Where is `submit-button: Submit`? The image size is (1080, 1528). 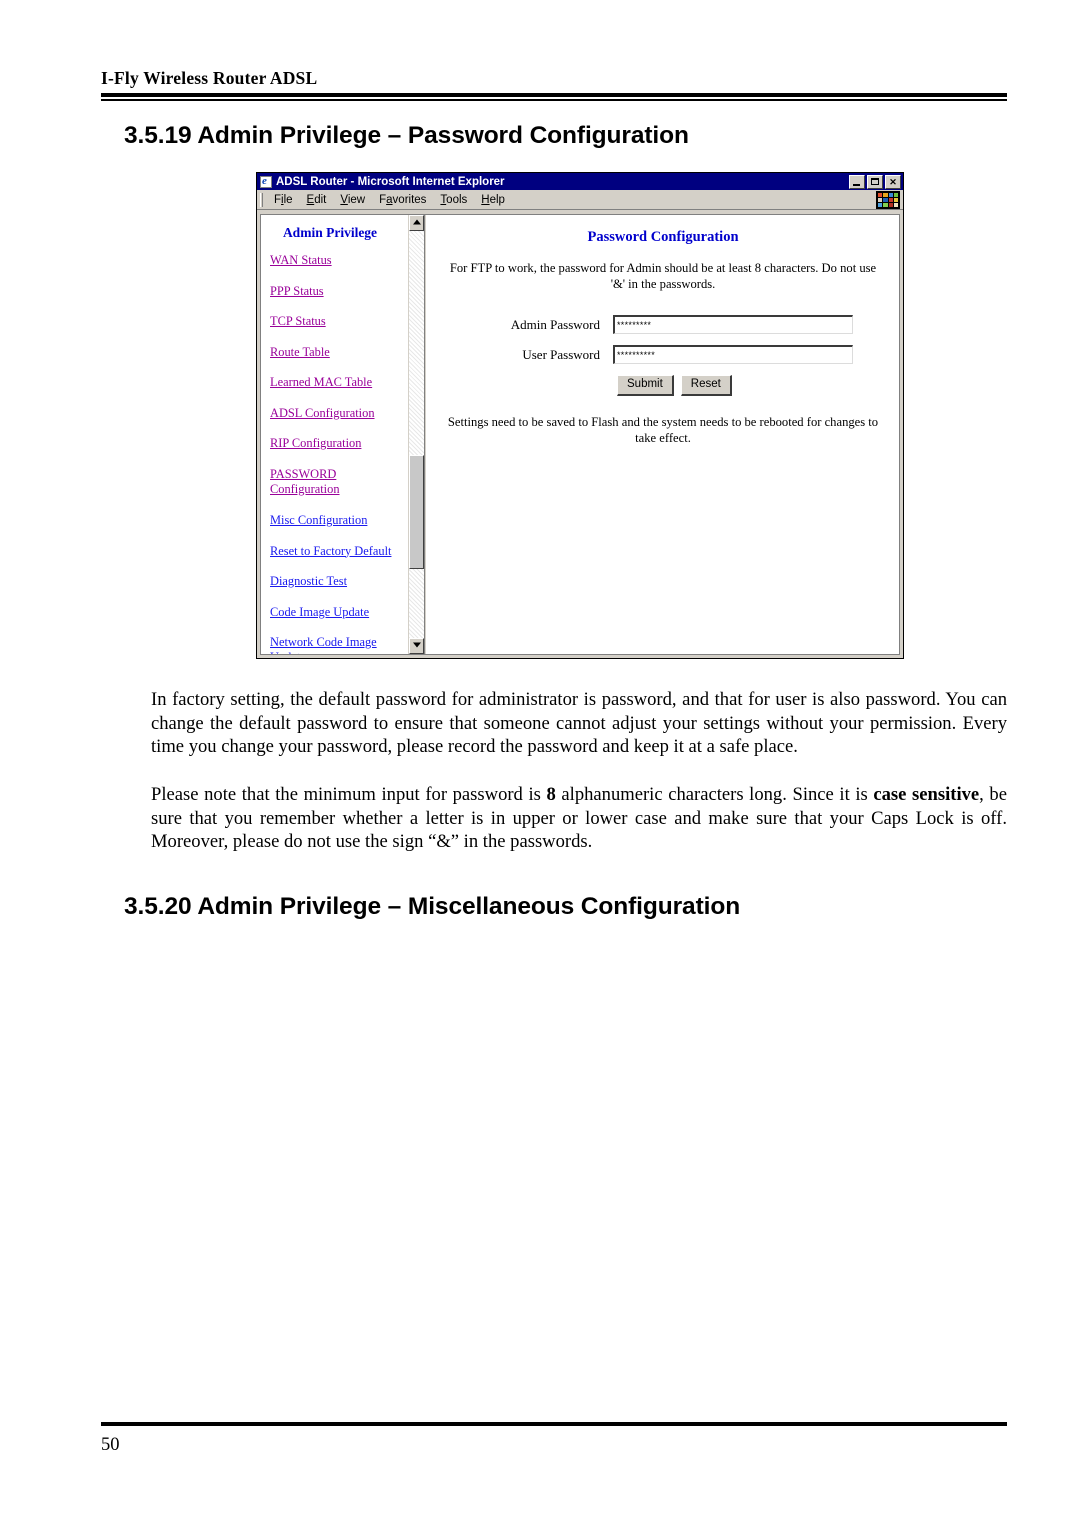
submit-button: Submit is located at coordinates (645, 385).